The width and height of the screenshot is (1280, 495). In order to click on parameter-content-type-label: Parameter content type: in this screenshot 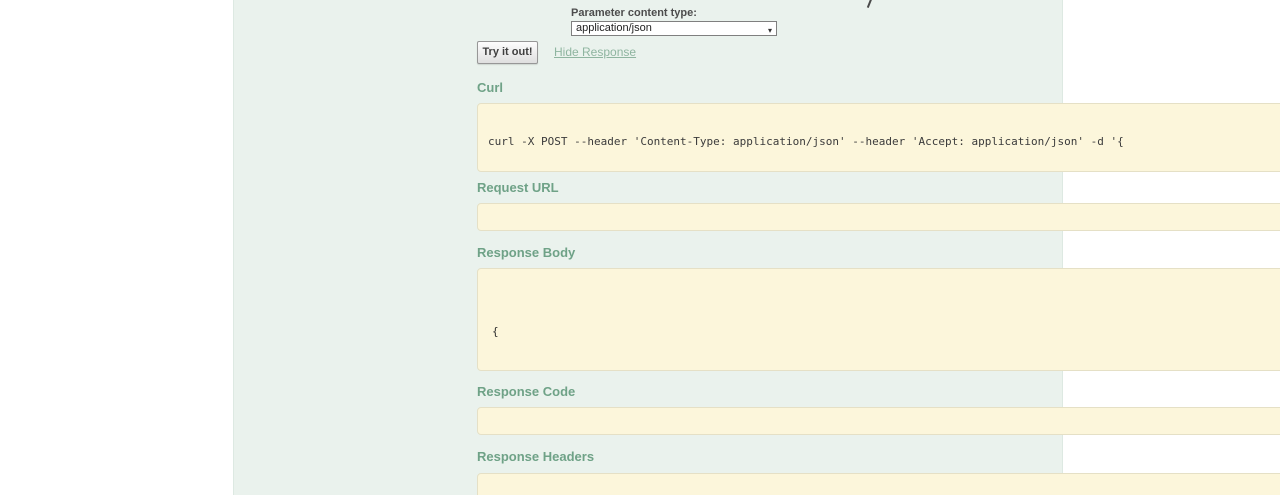, I will do `click(634, 13)`.